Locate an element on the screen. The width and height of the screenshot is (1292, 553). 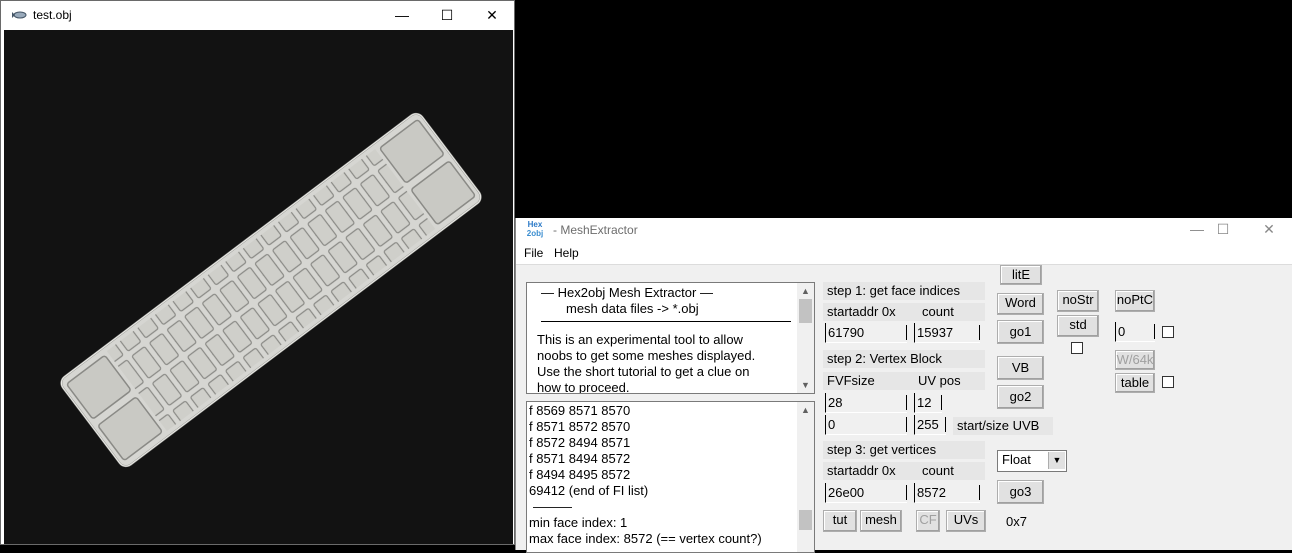
w64-button: W/64k is located at coordinates (1135, 360).